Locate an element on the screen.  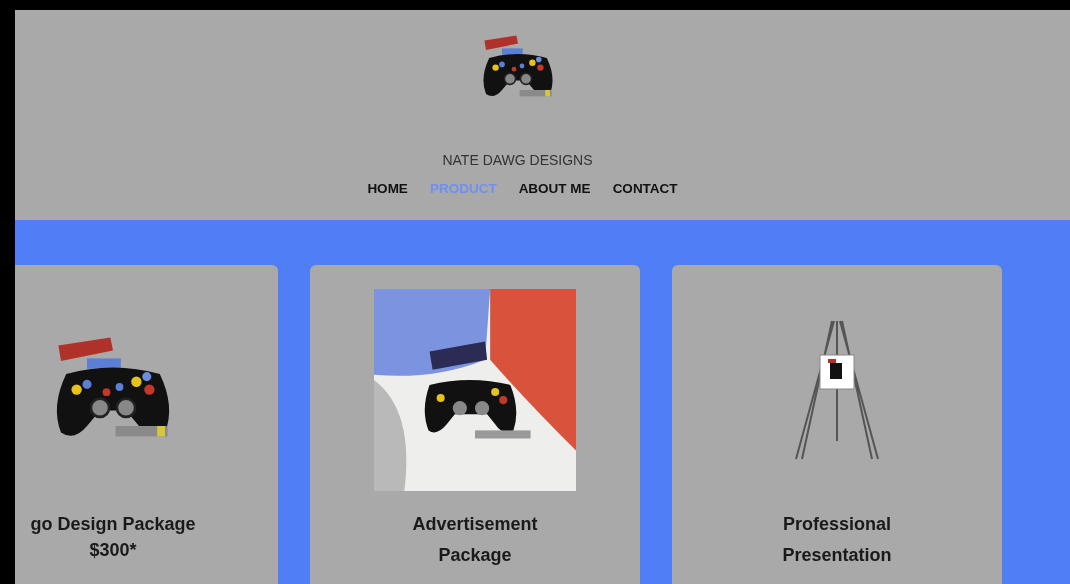
product-title: Advertisement Package is located at coordinates (475, 540).